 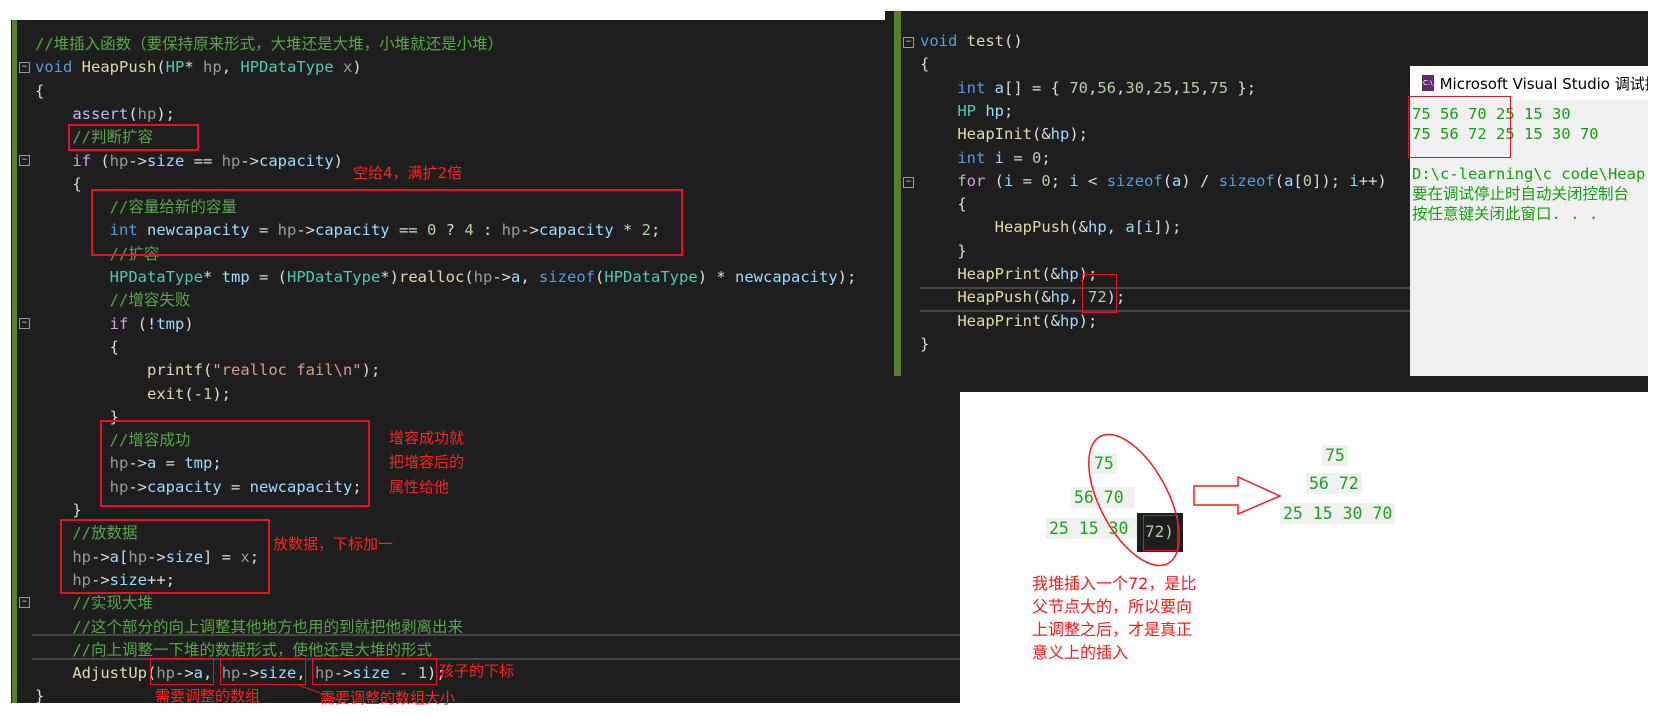 I want to click on caption-line: 意义上的插入, so click(x=1080, y=652).